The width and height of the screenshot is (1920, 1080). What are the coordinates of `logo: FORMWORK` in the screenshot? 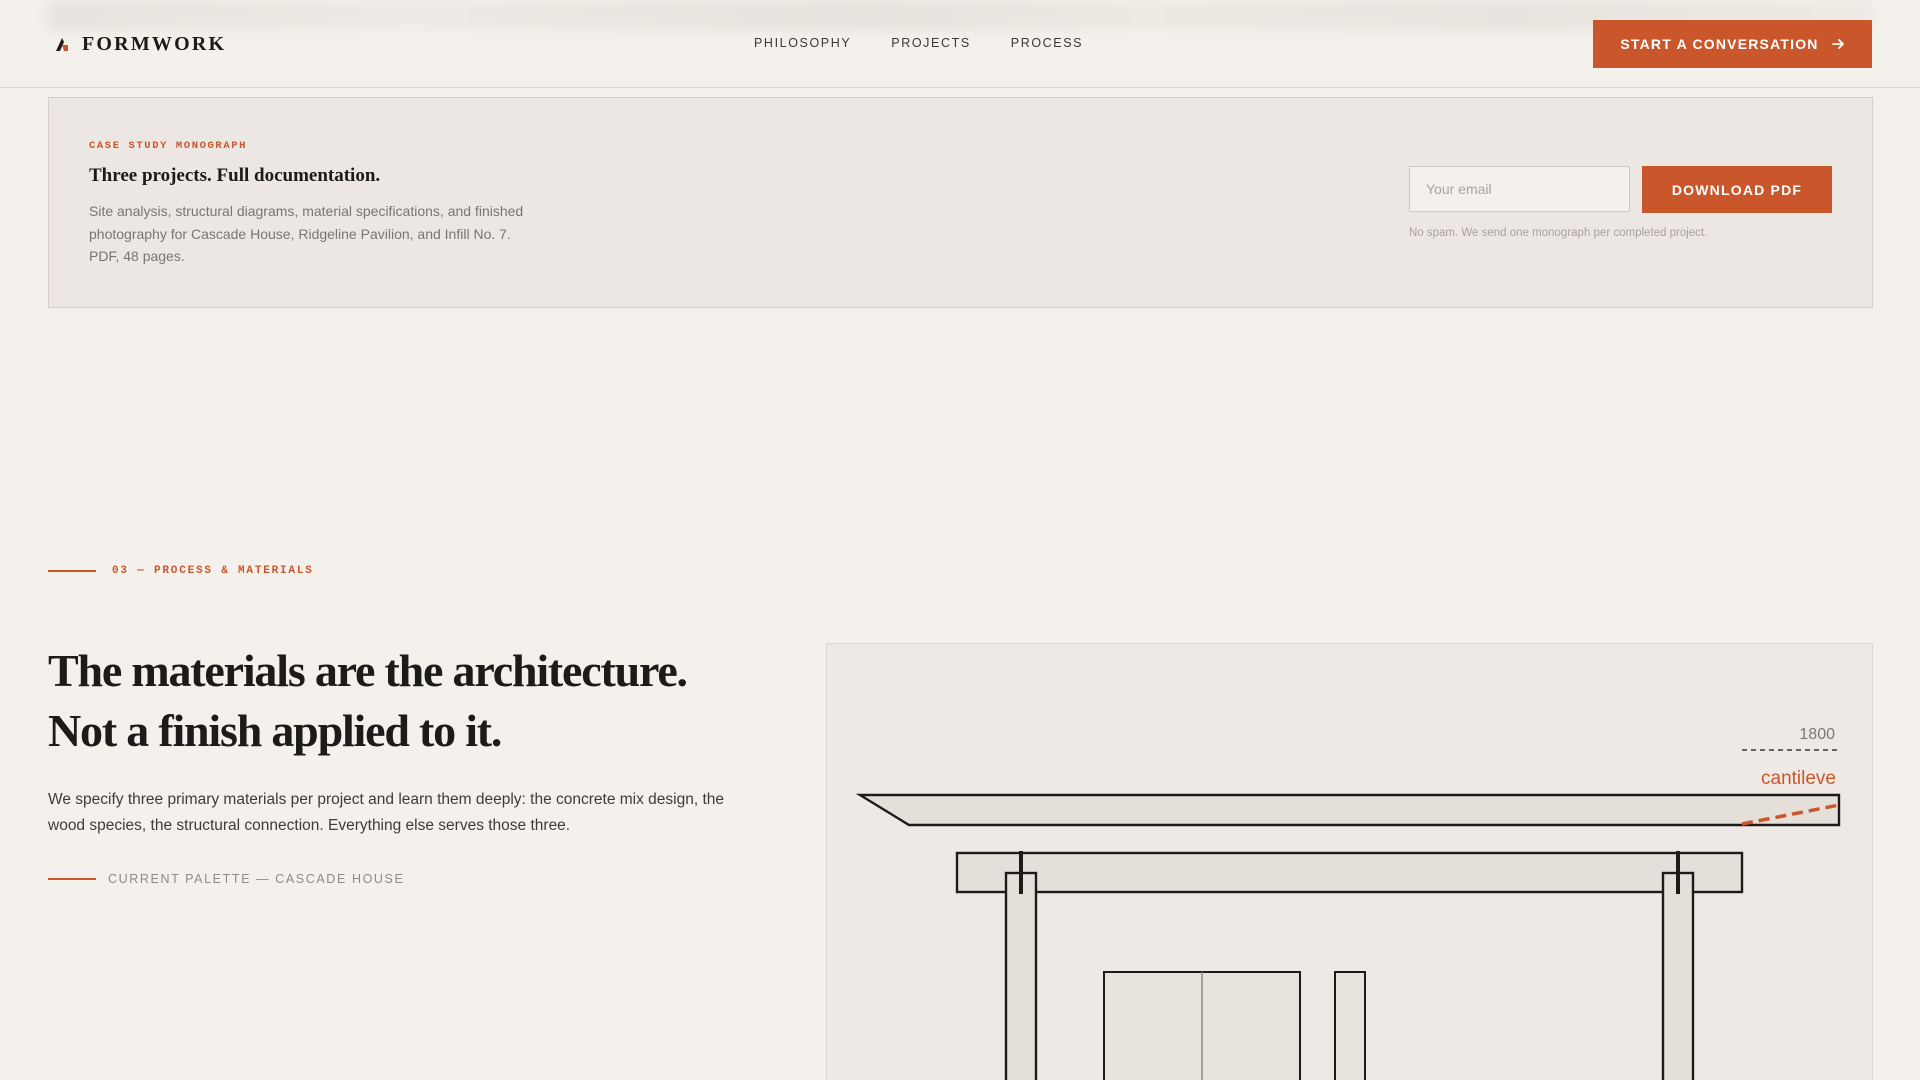 It's located at (140, 44).